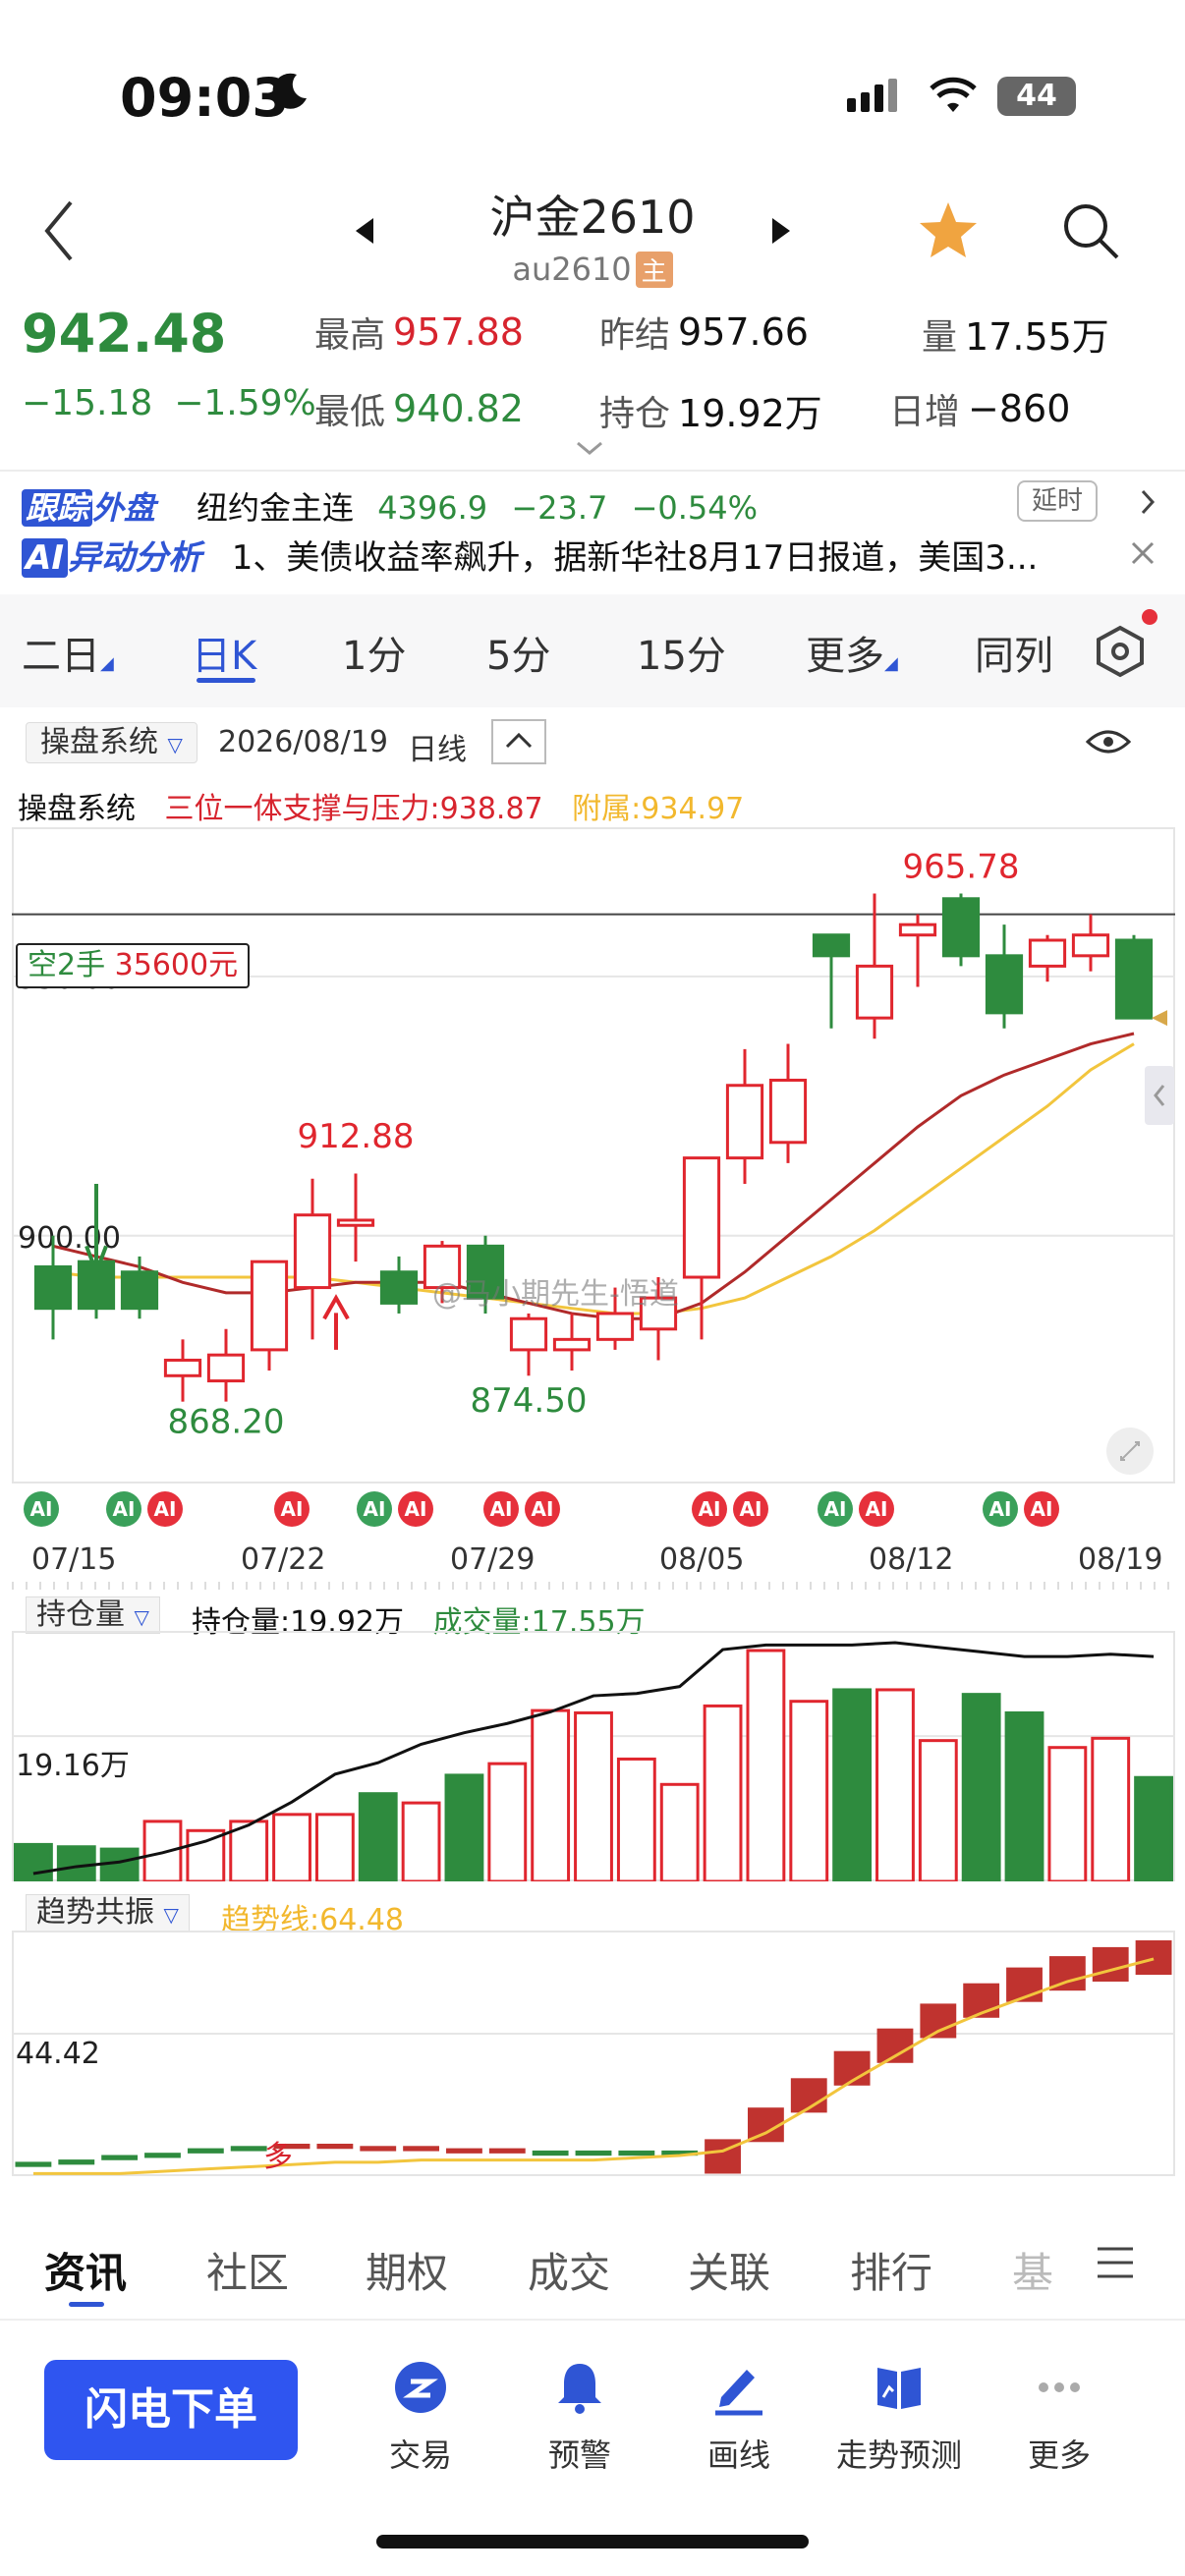  Describe the element at coordinates (169, 403) in the screenshot. I see `price-change: −15.18 −1.59%` at that location.